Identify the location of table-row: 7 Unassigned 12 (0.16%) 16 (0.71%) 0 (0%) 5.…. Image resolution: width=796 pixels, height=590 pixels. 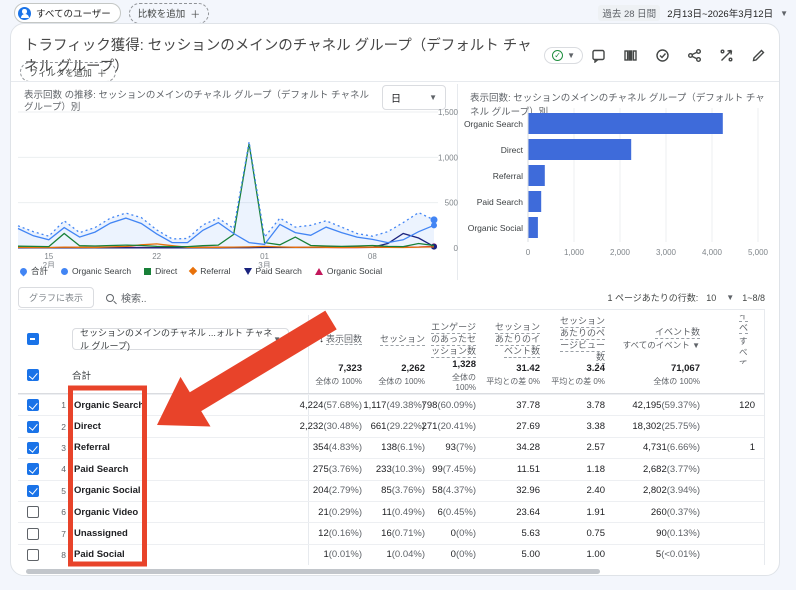
(391, 533).